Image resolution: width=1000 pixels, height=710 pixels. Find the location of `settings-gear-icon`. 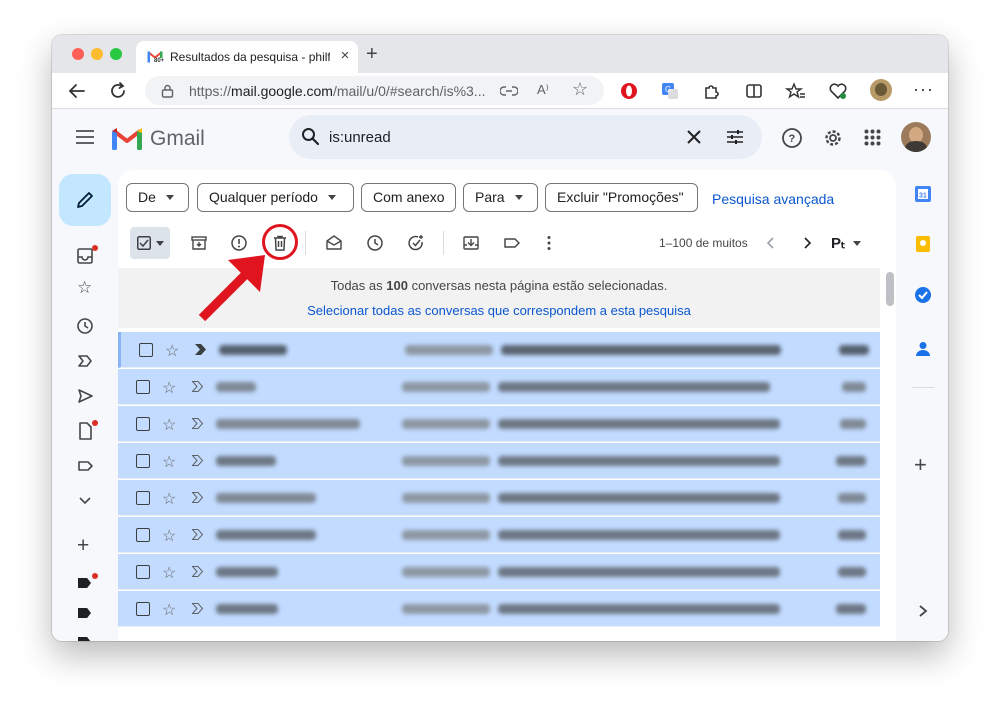

settings-gear-icon is located at coordinates (833, 138).